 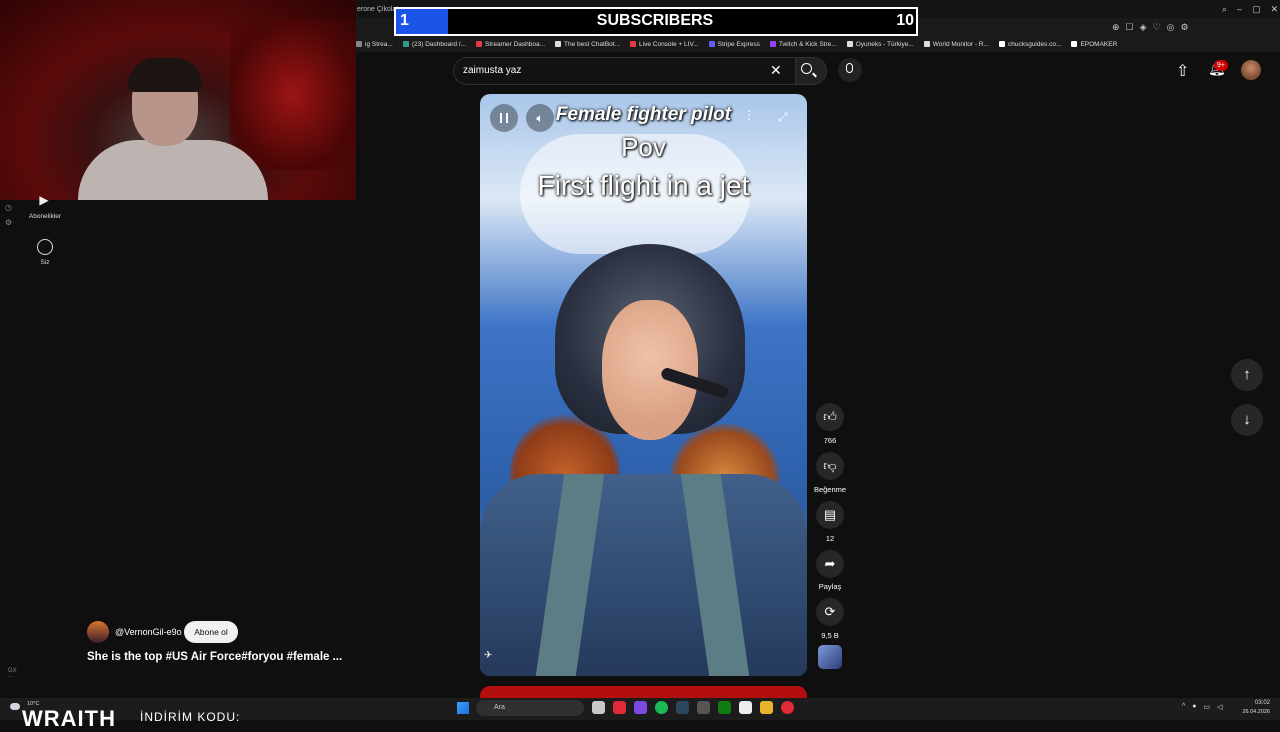 I want to click on fullscreen-icon: ⤢, so click(x=783, y=117).